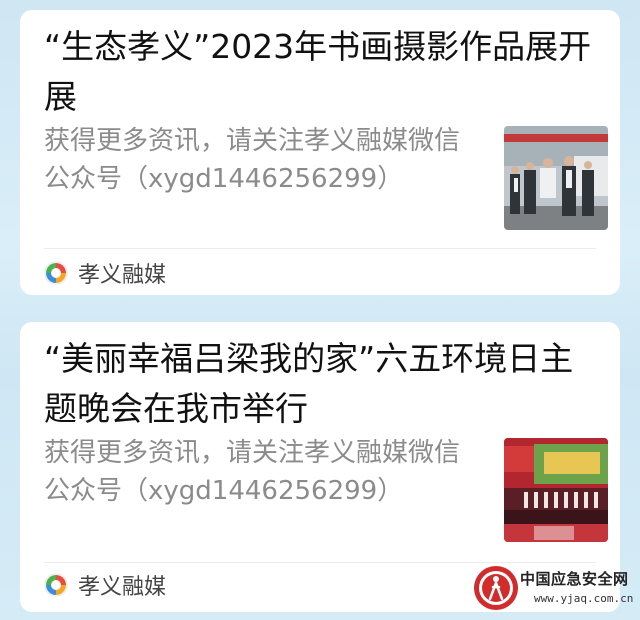 This screenshot has width=640, height=620. I want to click on site-watermark: 中国应急安全网 www.yjaq.com.cn, so click(556, 591).